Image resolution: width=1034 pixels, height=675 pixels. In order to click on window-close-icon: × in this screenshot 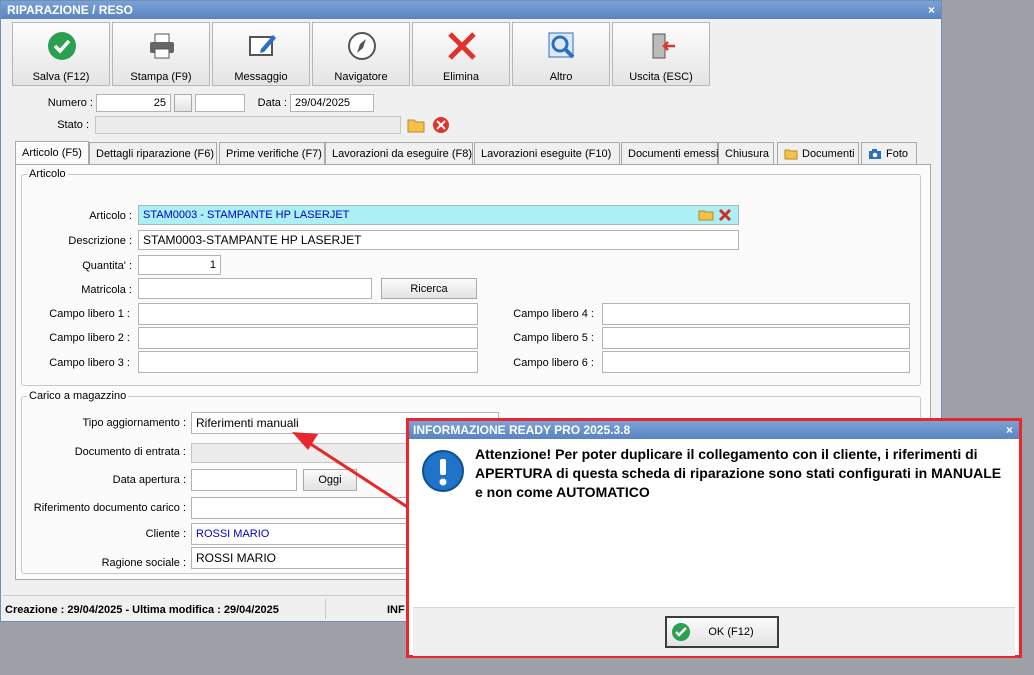, I will do `click(931, 10)`.